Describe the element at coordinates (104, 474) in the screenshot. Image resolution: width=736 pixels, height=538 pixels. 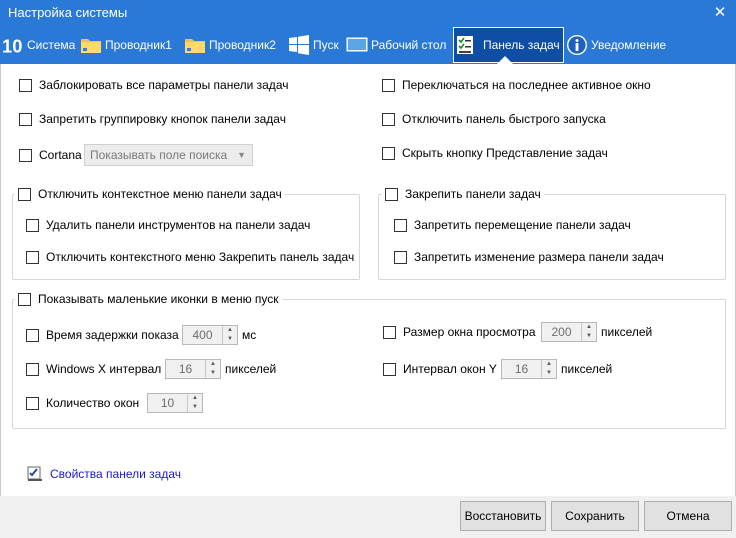
I see `taskbar-properties-link: Свойства панели задач` at that location.